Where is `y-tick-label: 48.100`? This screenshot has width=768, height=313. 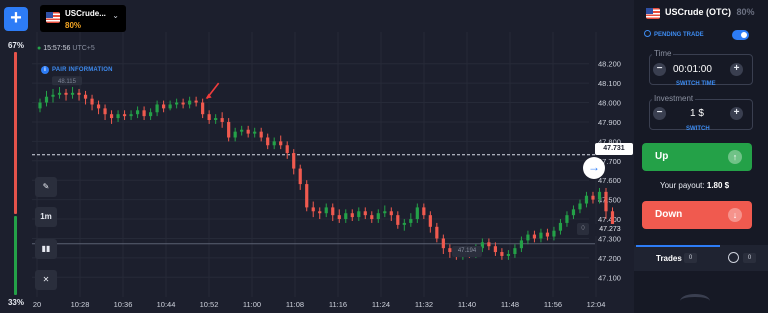
y-tick-label: 48.100 is located at coordinates (609, 83).